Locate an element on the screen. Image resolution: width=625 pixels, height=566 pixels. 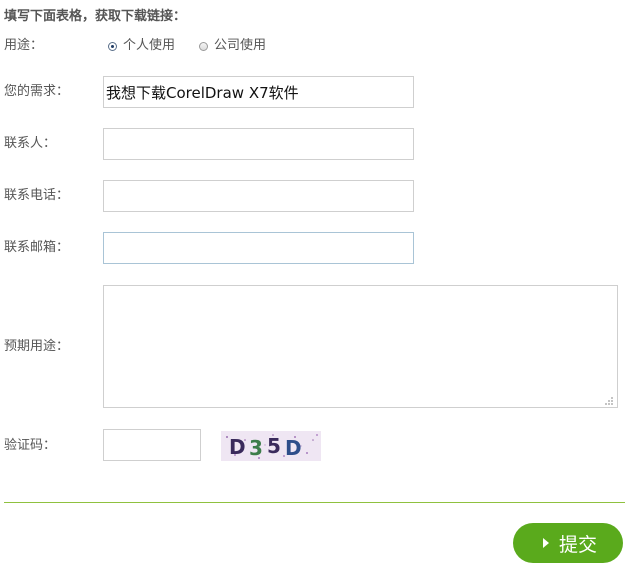
radio-unchecked-icon is located at coordinates (204, 46).